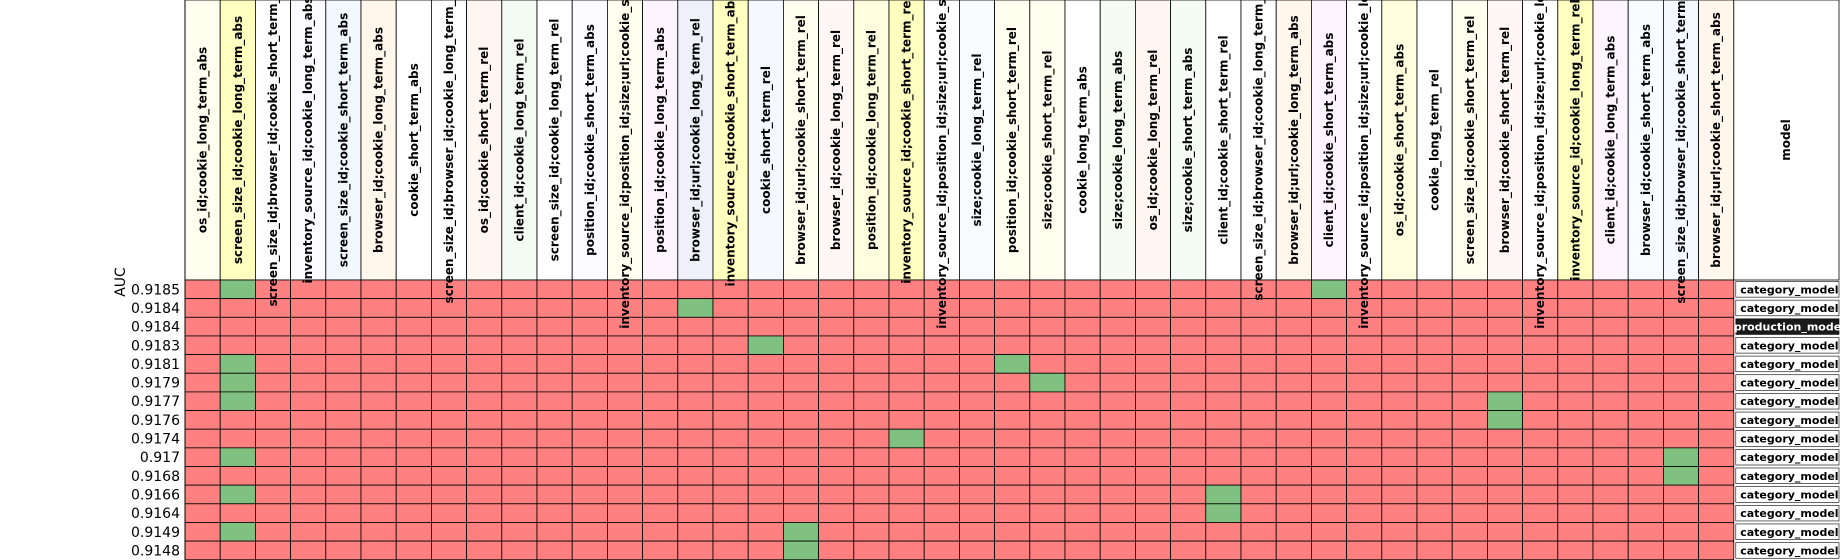 The image size is (1840, 560). What do you see at coordinates (977, 140) in the screenshot?
I see `column-label: size;cookie_long_term_rel` at bounding box center [977, 140].